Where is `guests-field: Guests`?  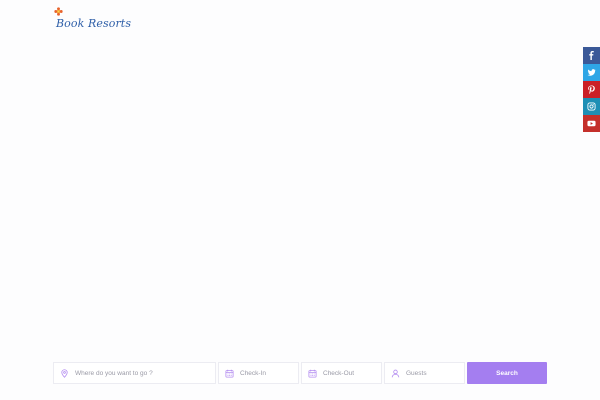 guests-field: Guests is located at coordinates (424, 373).